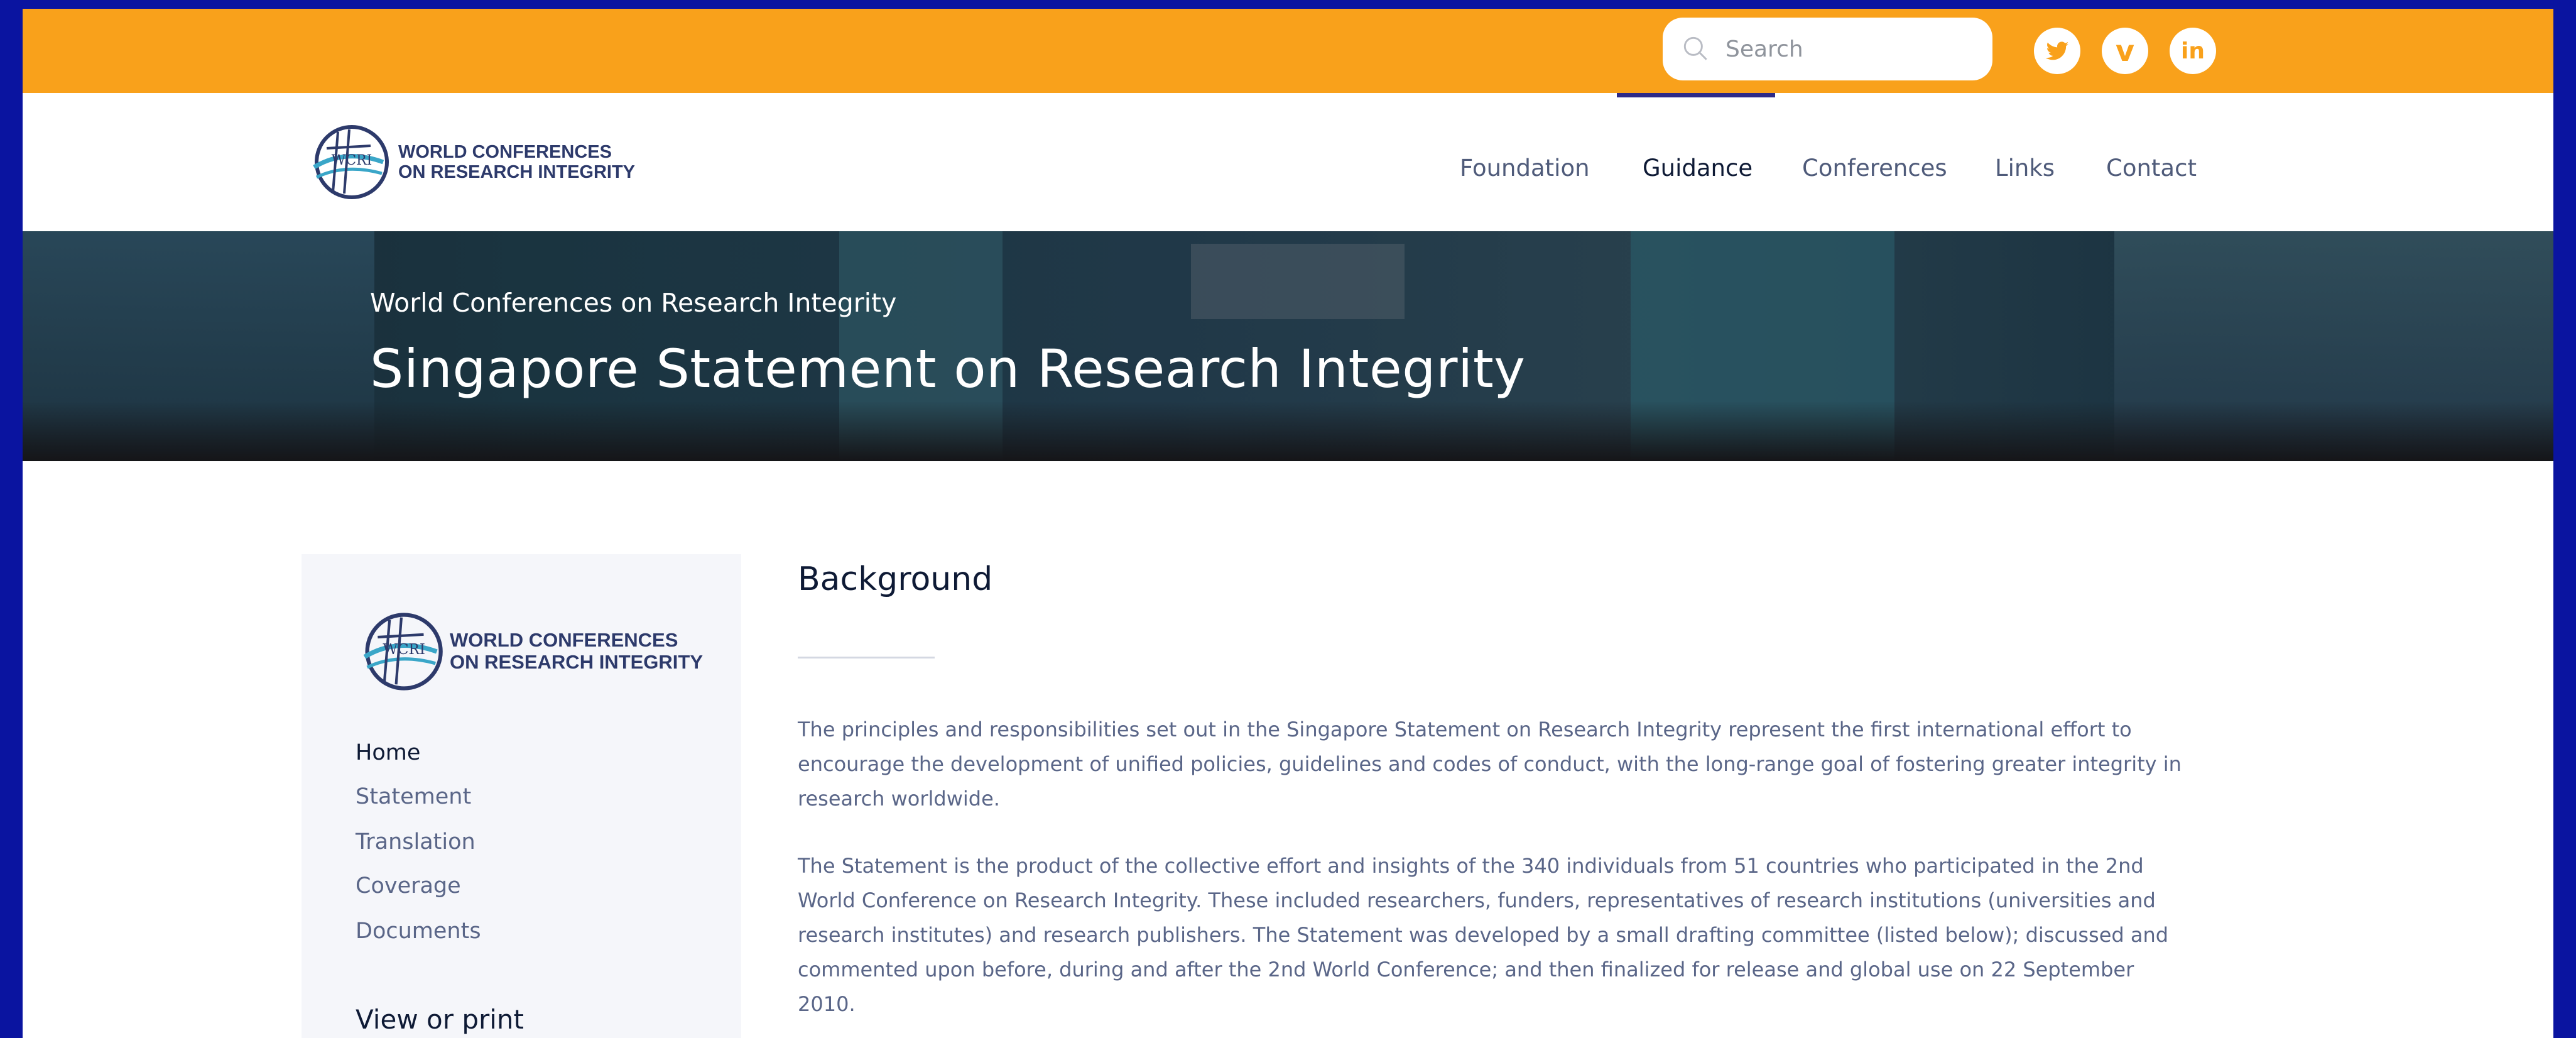 This screenshot has width=2576, height=1038. I want to click on nav-conferences: Conferences, so click(1875, 169).